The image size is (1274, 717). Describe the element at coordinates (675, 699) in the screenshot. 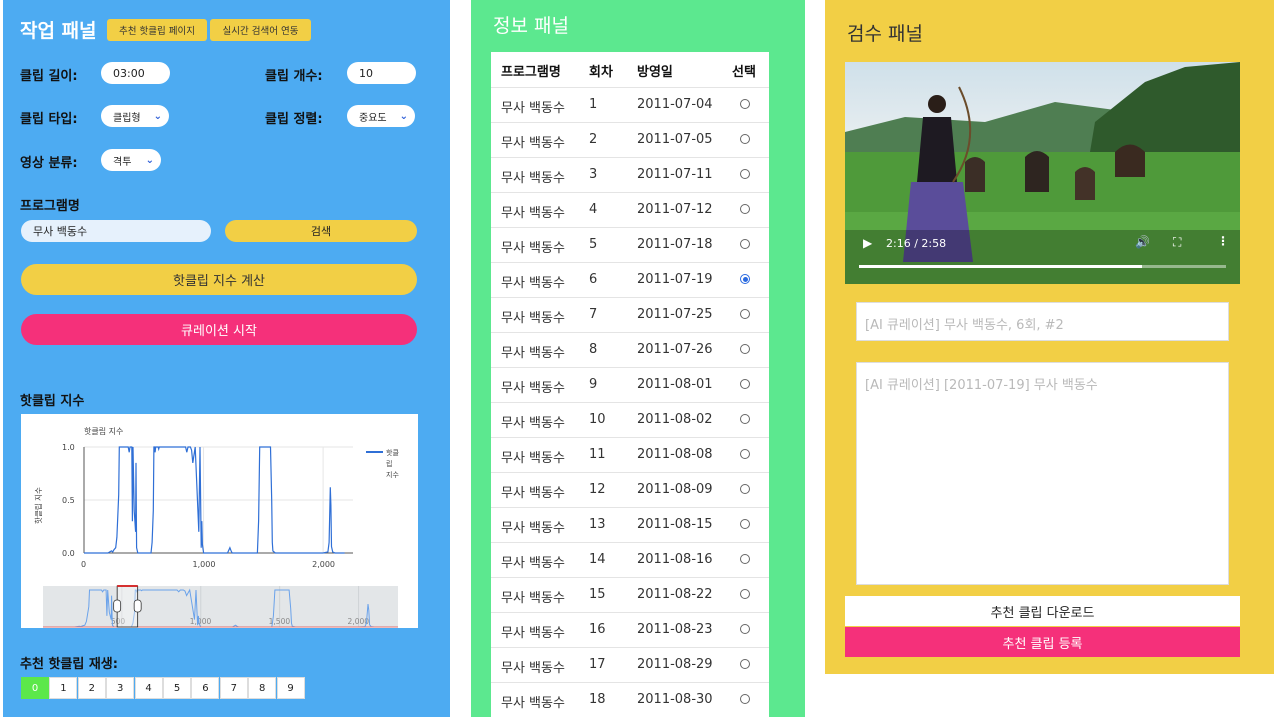

I see `cell-airdate: 2011-08-30` at that location.